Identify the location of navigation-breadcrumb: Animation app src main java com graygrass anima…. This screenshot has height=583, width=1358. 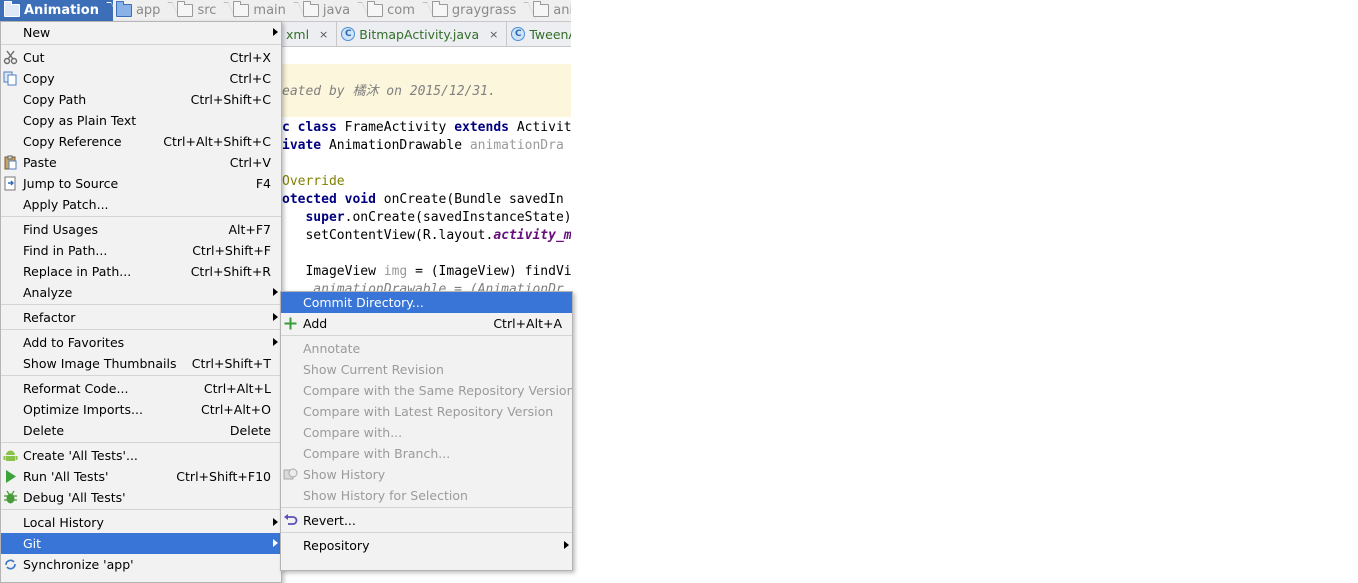
(285, 11).